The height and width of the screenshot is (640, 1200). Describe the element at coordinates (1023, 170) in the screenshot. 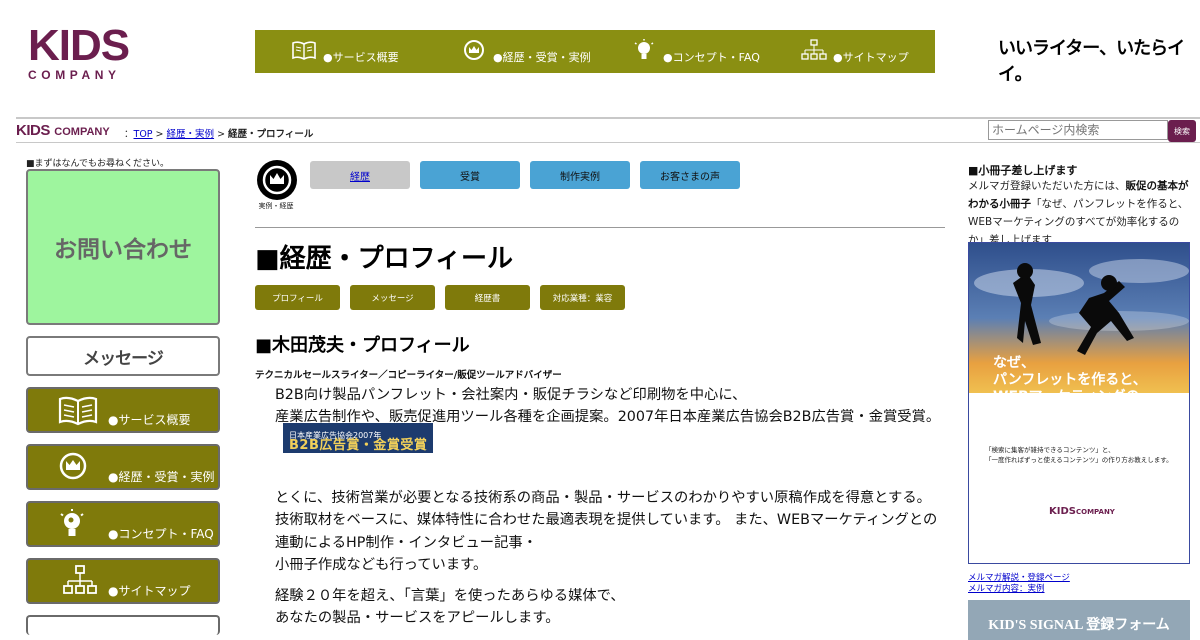

I see `booklet-title: ■小冊子差し上げます` at that location.